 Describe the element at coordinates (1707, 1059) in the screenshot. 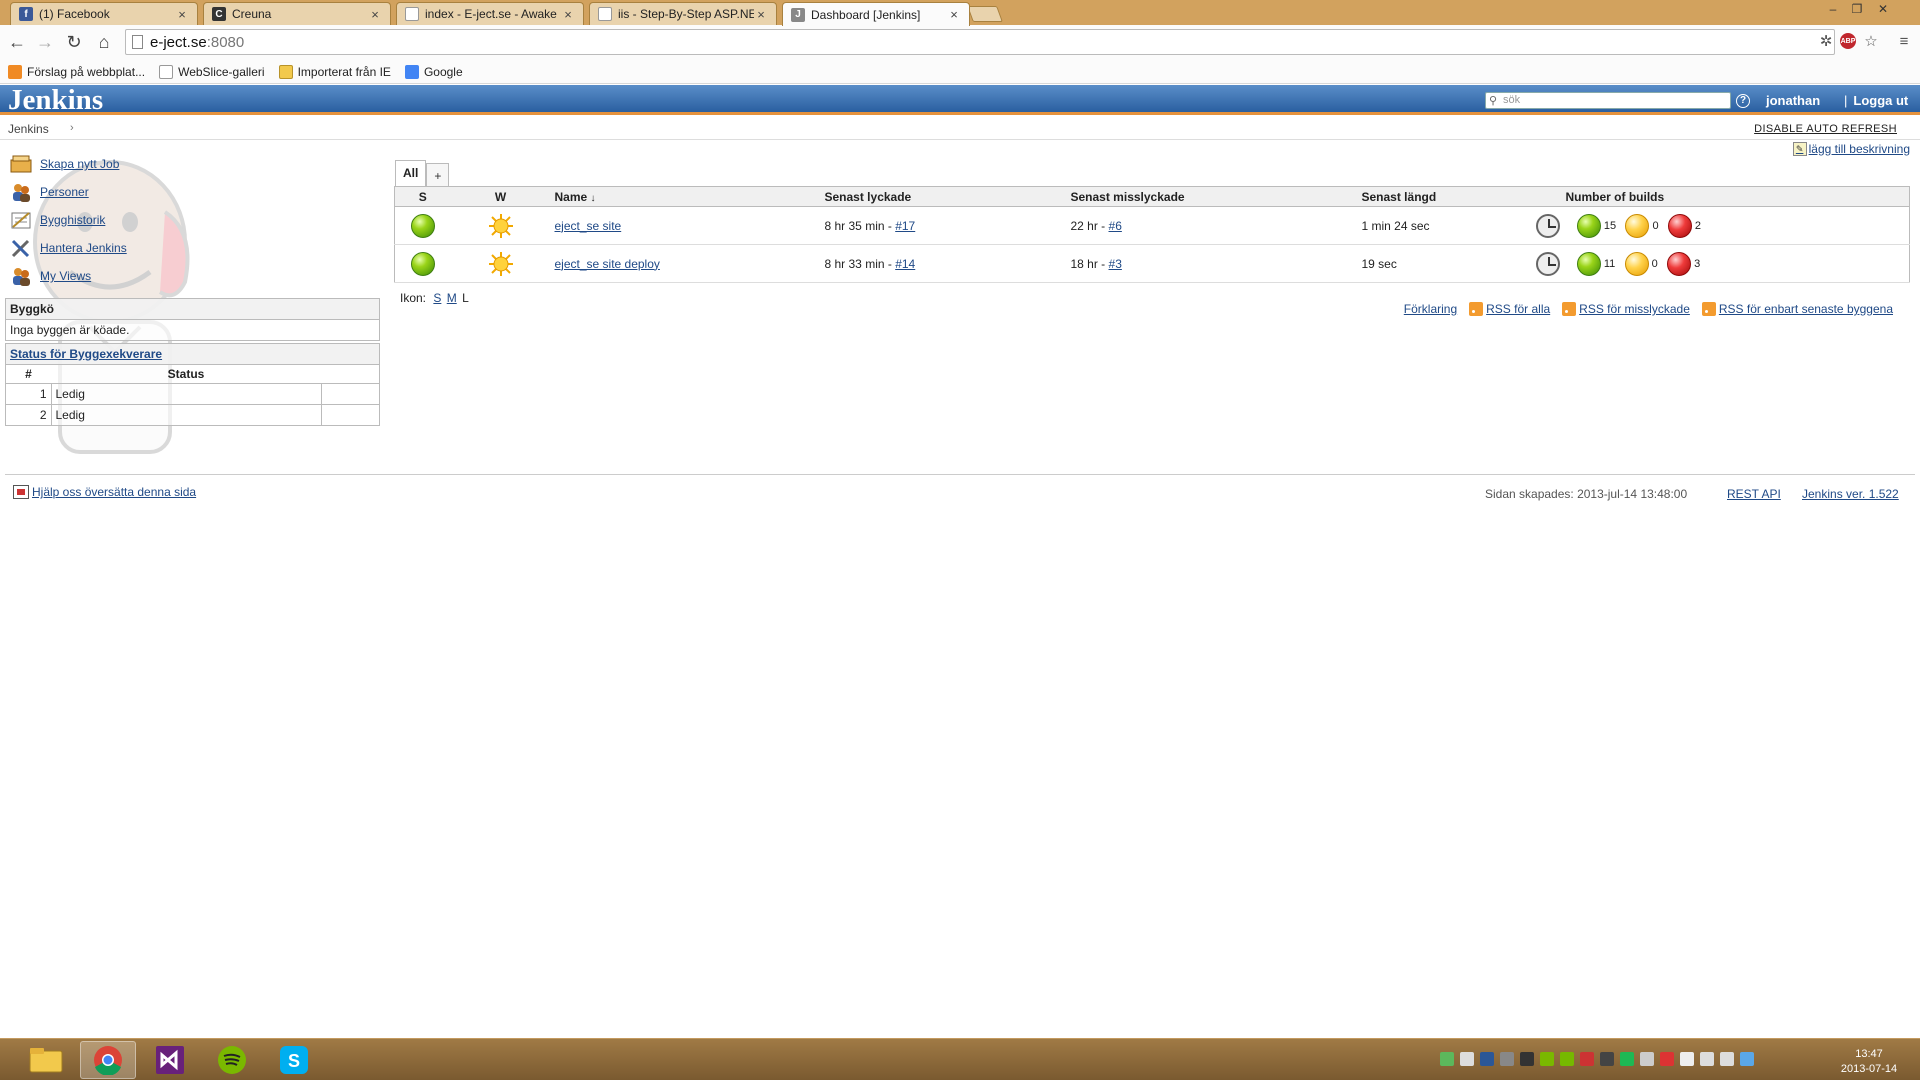

I see `network-icon` at that location.